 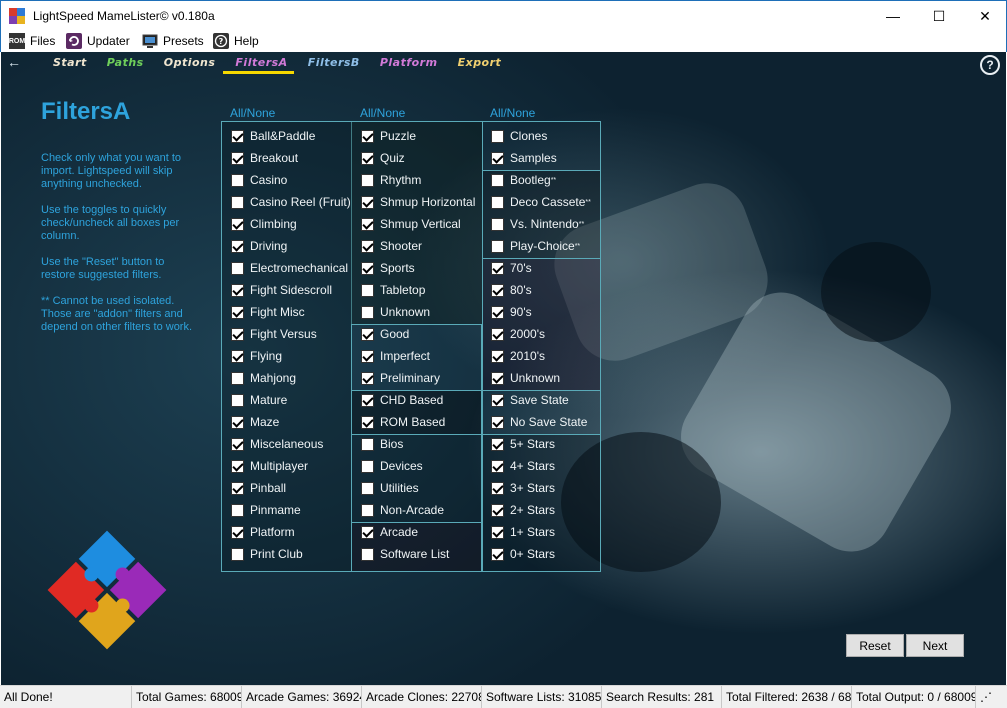 What do you see at coordinates (391, 246) in the screenshot?
I see `filter-shooter: Shooter` at bounding box center [391, 246].